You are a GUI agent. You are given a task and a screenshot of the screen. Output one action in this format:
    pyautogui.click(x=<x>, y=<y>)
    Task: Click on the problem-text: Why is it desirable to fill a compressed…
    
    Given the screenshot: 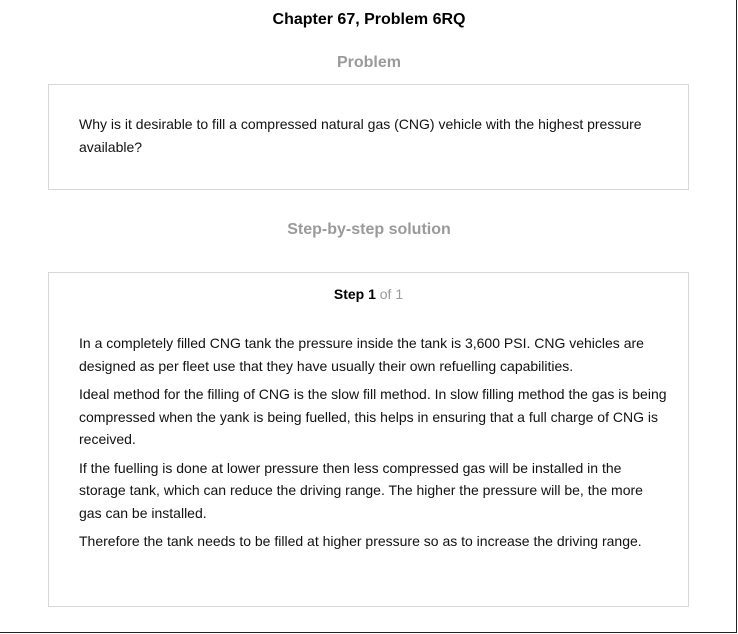 What is the action you would take?
    pyautogui.click(x=360, y=135)
    